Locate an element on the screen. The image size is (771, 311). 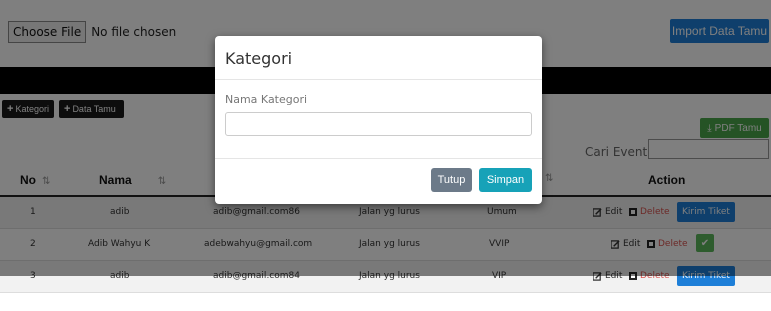
nama-kategori-label: Nama Kategori is located at coordinates (266, 99).